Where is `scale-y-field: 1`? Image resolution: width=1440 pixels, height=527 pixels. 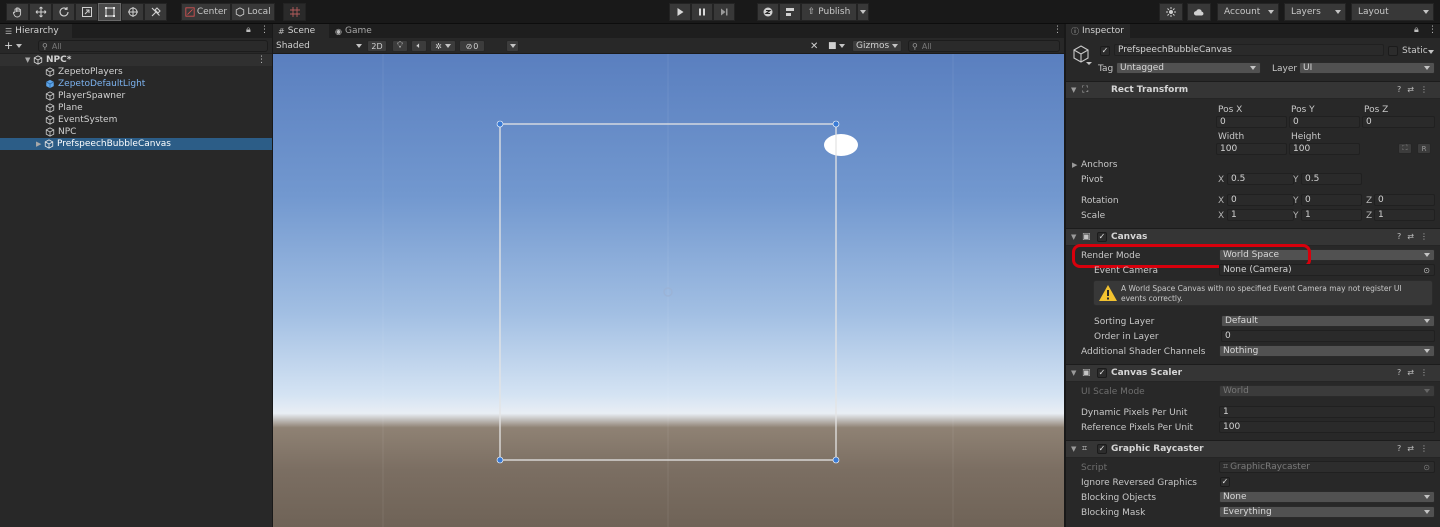 scale-y-field: 1 is located at coordinates (1331, 215).